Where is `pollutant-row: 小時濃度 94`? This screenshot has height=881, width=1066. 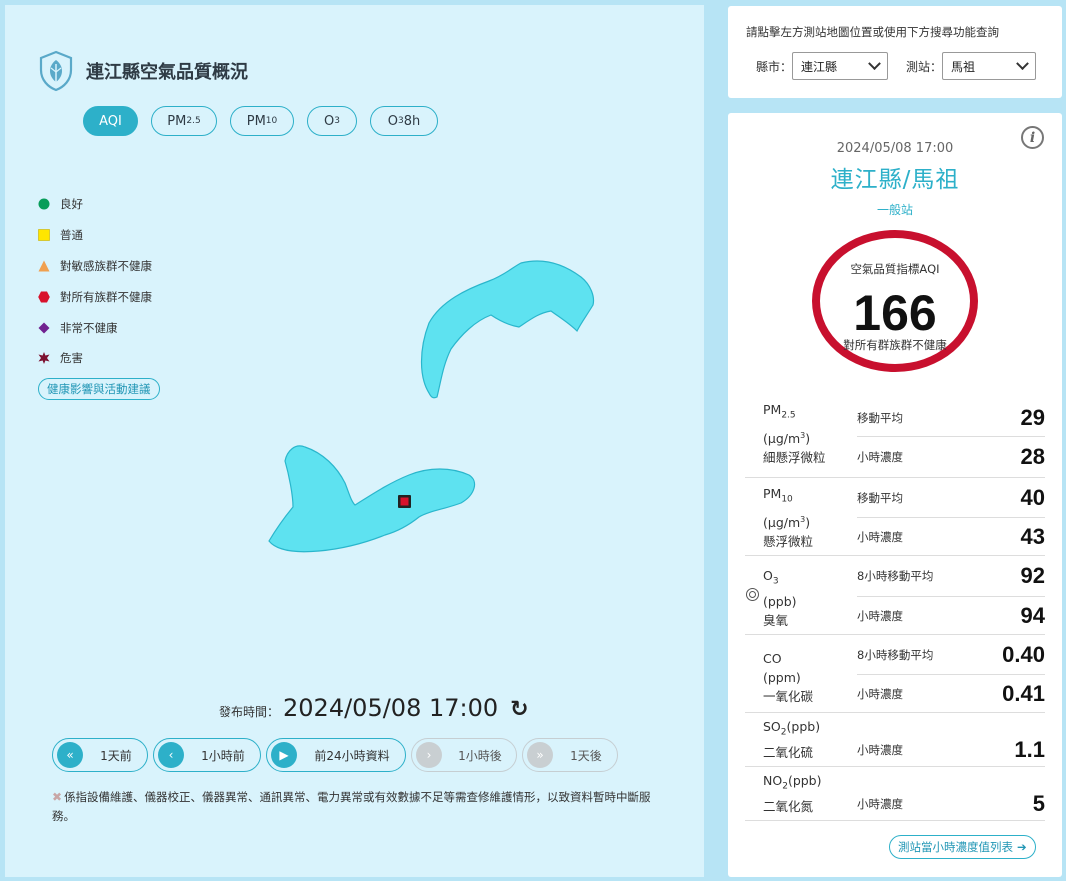 pollutant-row: 小時濃度 94 is located at coordinates (951, 615).